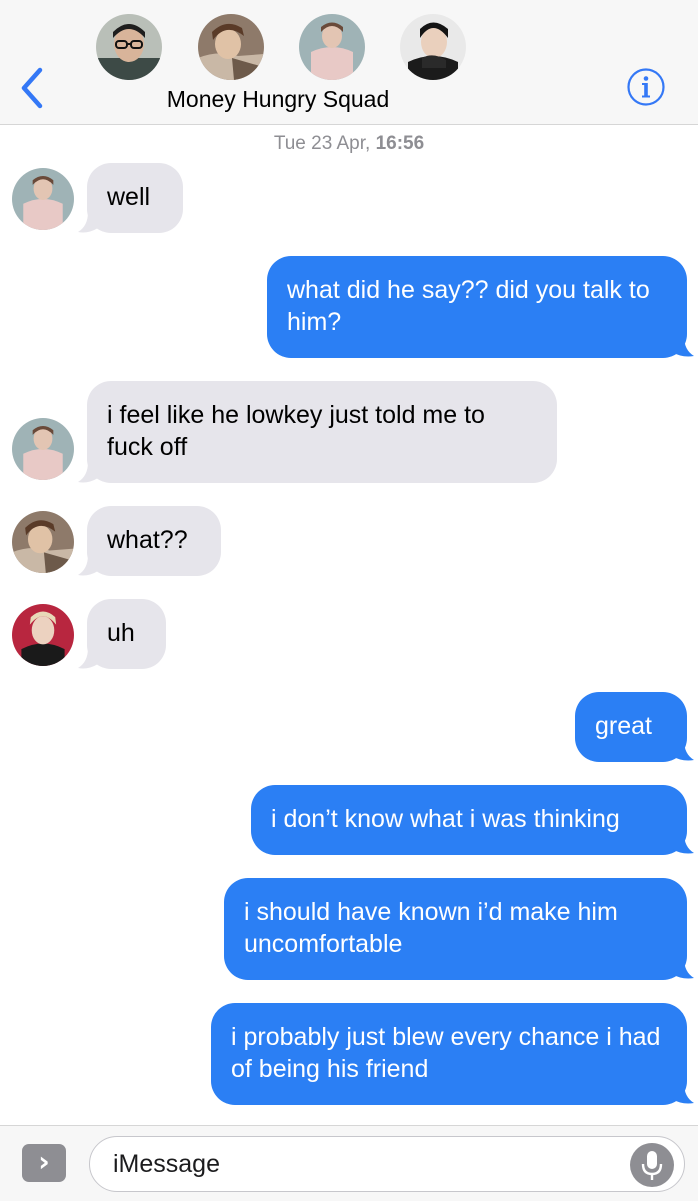  Describe the element at coordinates (278, 99) in the screenshot. I see `group-title: Money Hungry Squad` at that location.